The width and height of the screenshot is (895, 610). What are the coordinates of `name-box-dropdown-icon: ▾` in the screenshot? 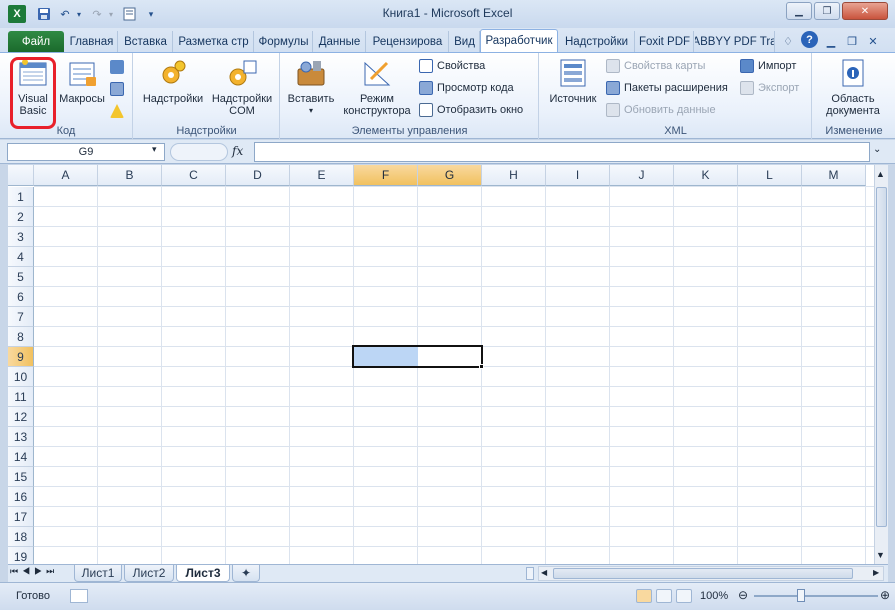 It's located at (154, 149).